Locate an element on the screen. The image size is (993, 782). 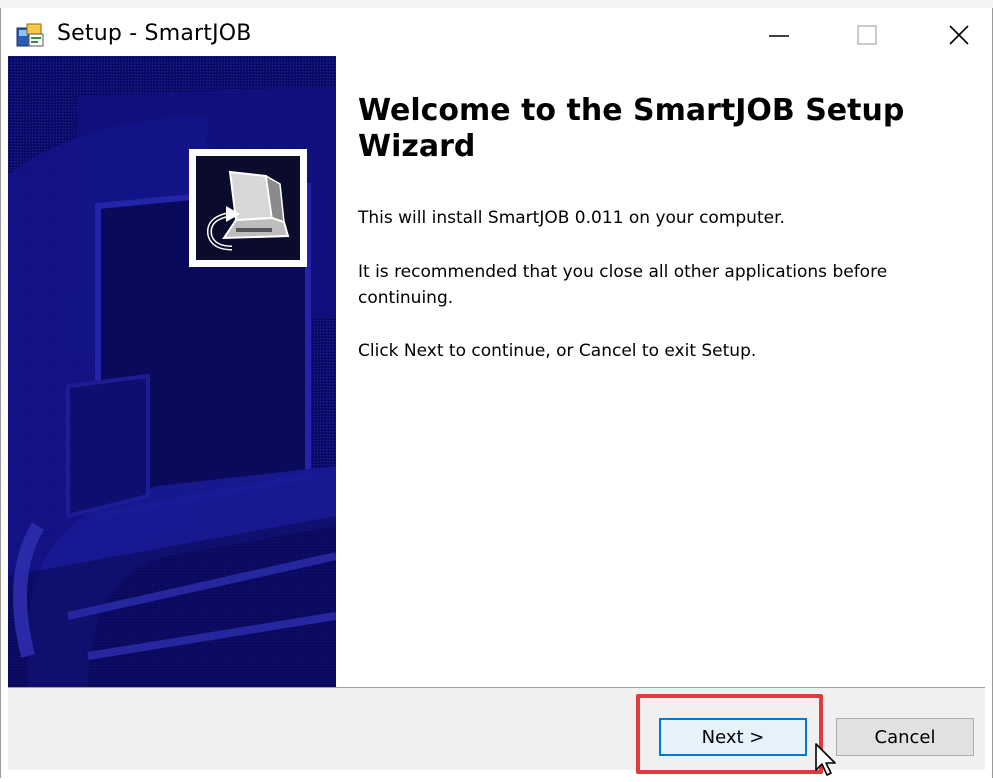
close-icon is located at coordinates (959, 35).